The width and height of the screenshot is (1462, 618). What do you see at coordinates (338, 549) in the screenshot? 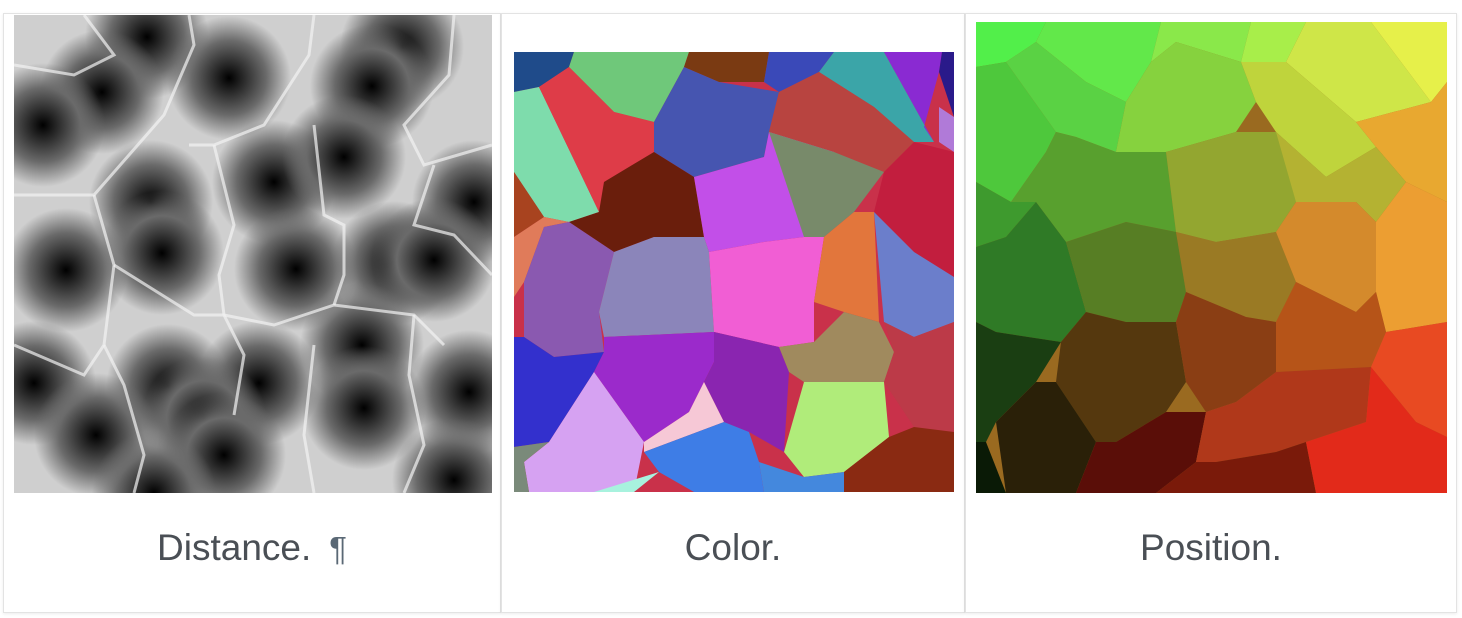
I see `permalink-icon: ¶` at bounding box center [338, 549].